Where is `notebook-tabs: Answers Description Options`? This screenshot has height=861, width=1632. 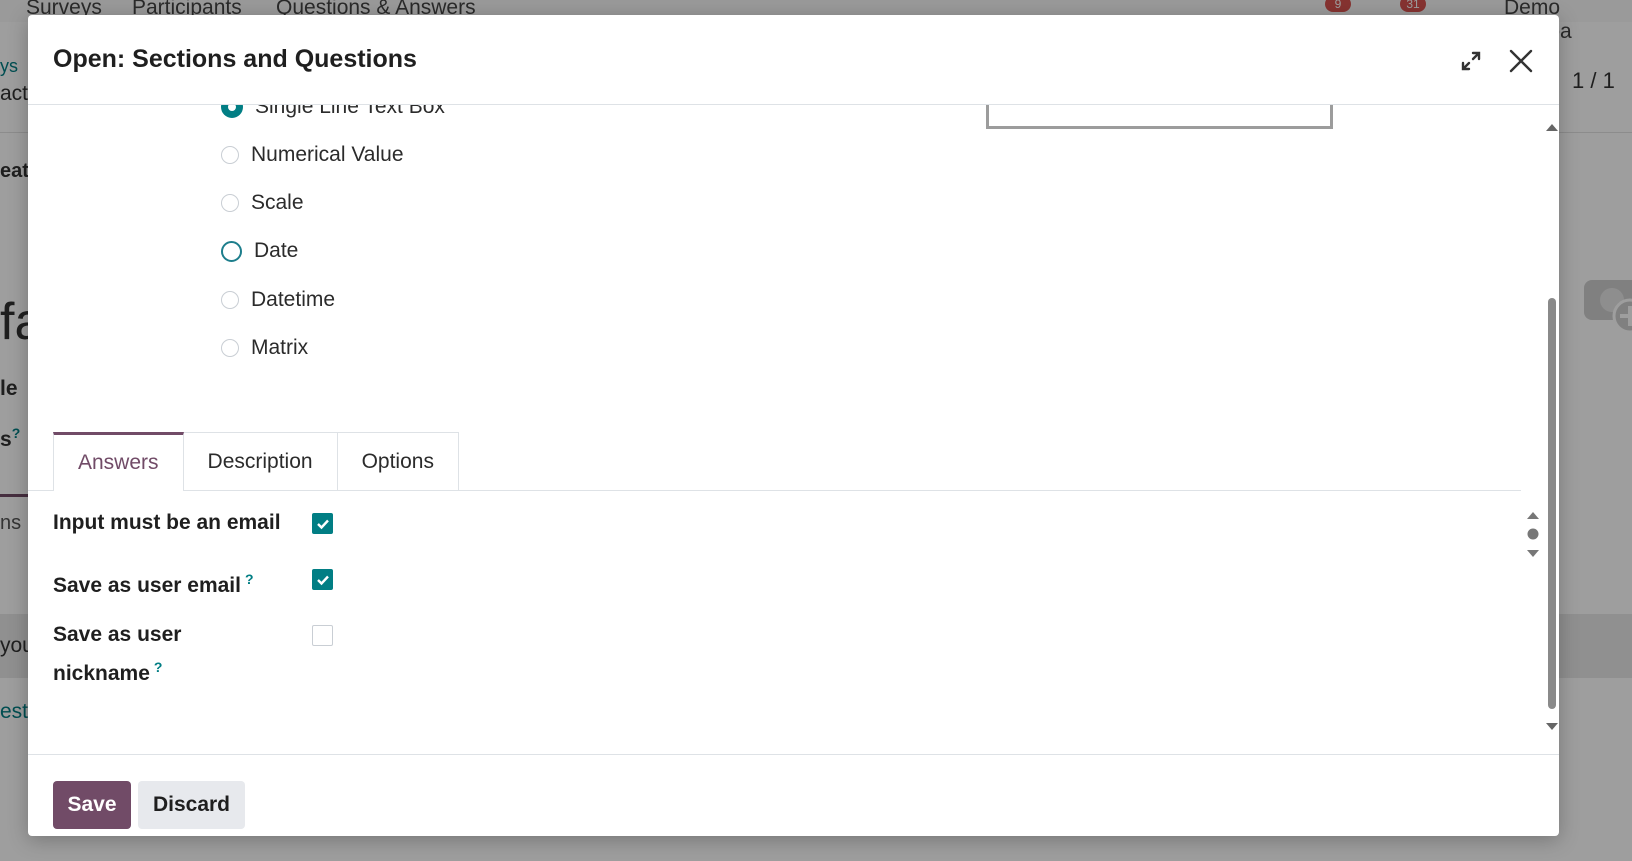 notebook-tabs: Answers Description Options is located at coordinates (256, 461).